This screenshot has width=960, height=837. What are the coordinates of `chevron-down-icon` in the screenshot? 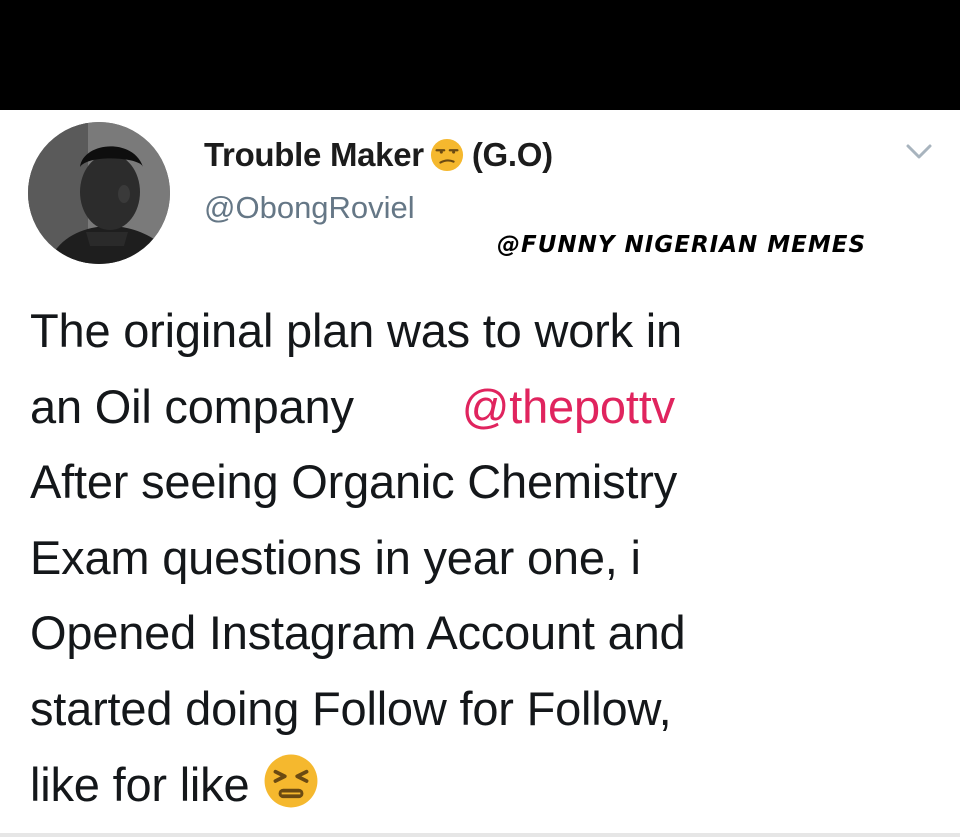 It's located at (919, 152).